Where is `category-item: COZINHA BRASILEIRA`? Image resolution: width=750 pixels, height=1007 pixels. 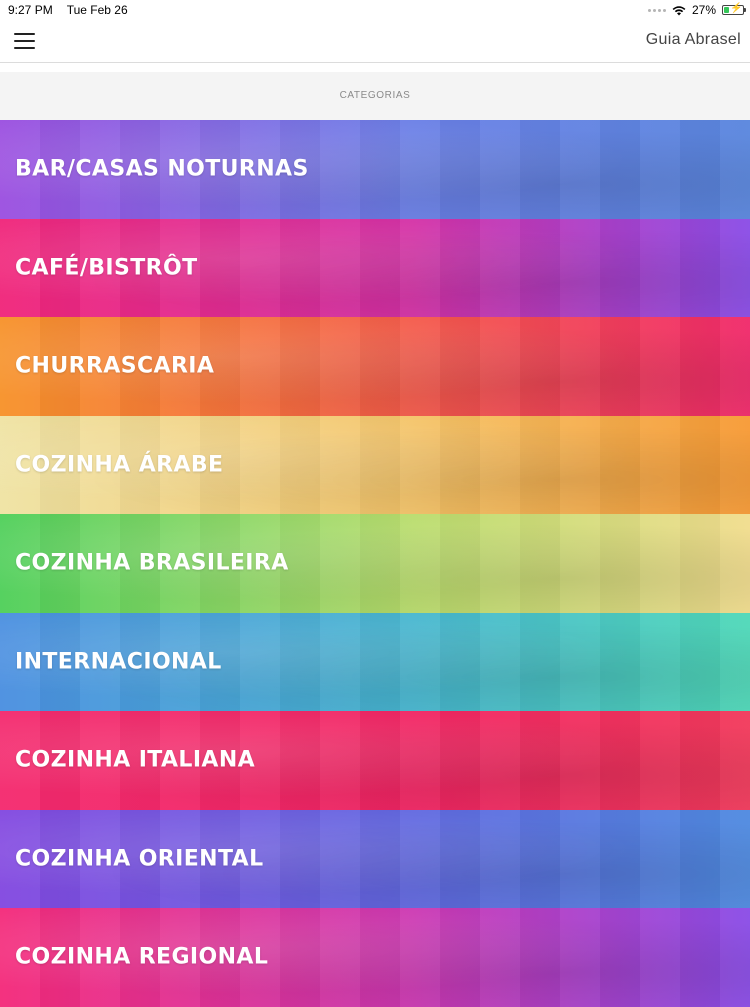 category-item: COZINHA BRASILEIRA is located at coordinates (375, 563).